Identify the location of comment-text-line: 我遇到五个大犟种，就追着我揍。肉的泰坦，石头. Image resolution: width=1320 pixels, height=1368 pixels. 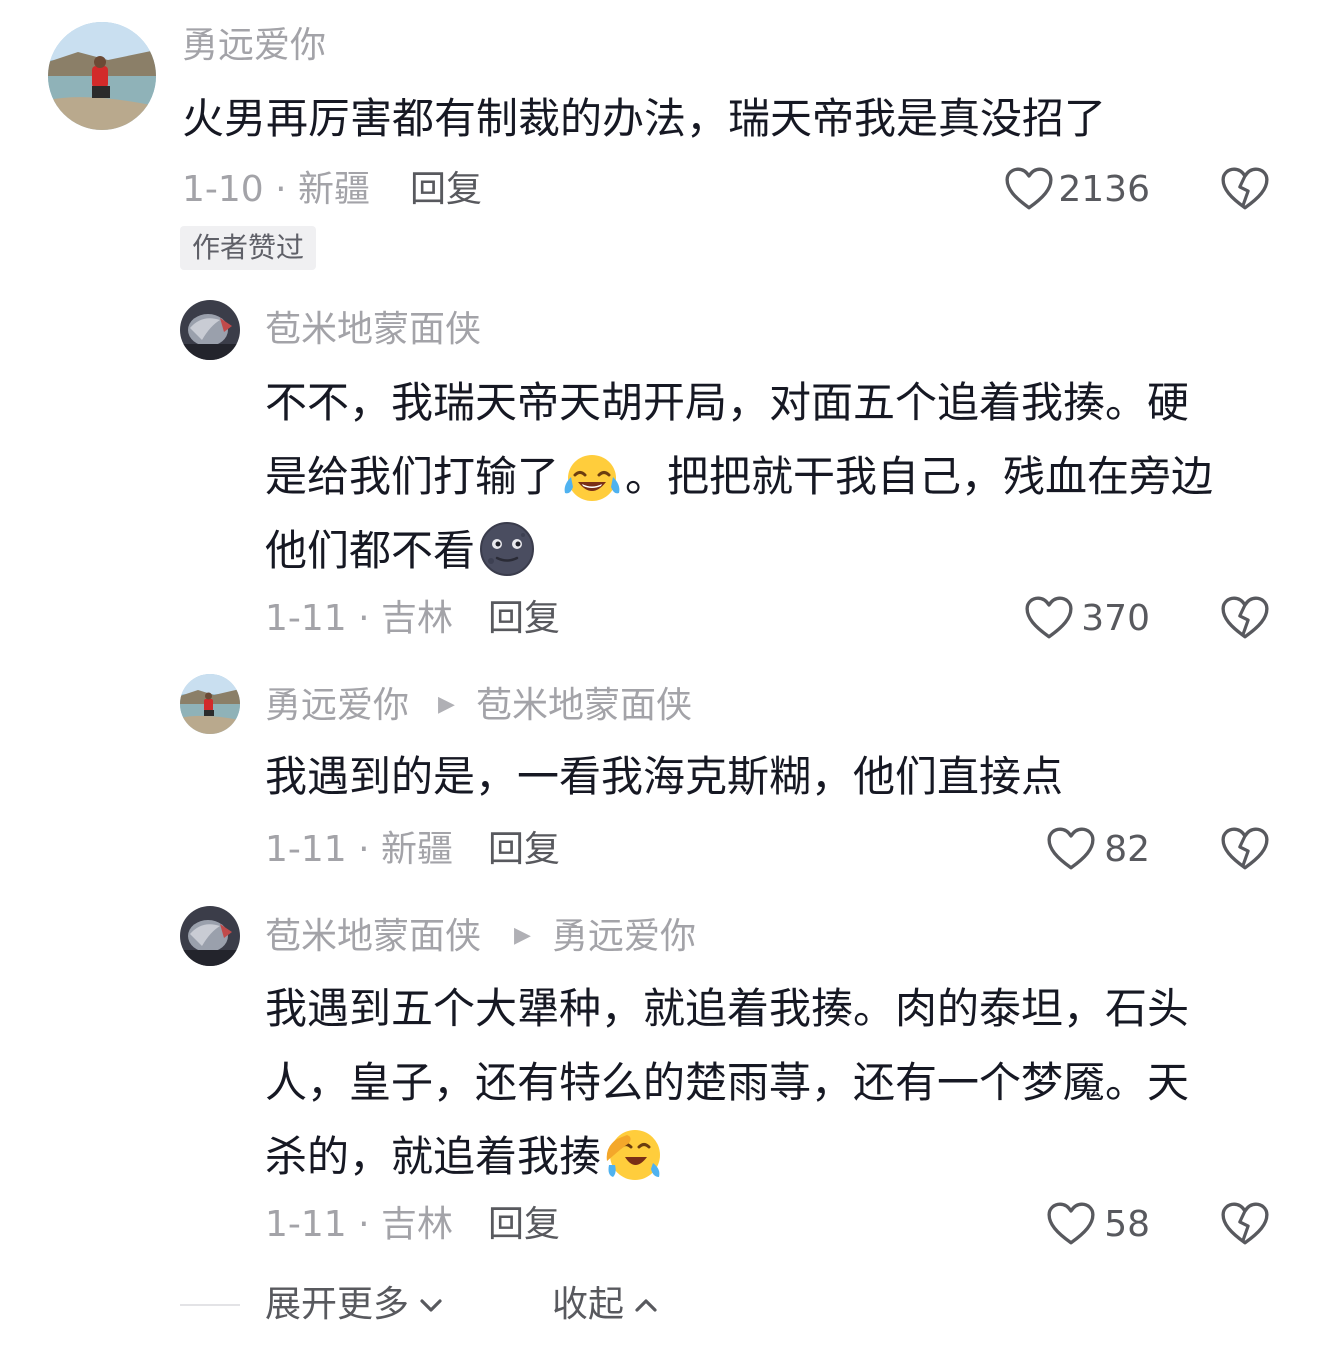
(727, 1008).